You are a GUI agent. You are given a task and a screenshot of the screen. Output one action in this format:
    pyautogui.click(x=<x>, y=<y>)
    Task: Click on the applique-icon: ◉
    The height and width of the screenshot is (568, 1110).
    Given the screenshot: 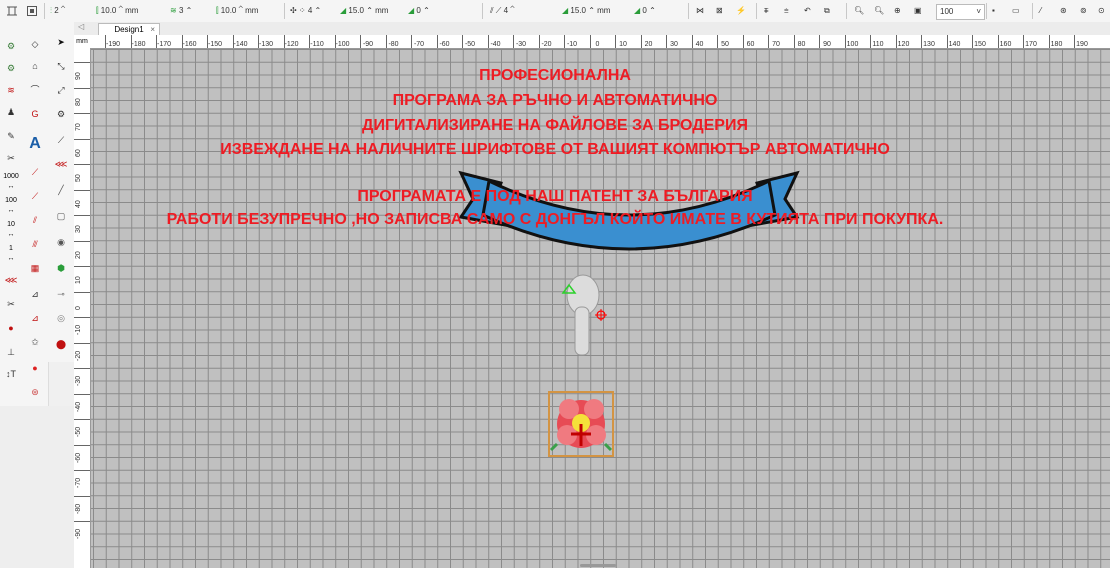 What is the action you would take?
    pyautogui.click(x=61, y=242)
    